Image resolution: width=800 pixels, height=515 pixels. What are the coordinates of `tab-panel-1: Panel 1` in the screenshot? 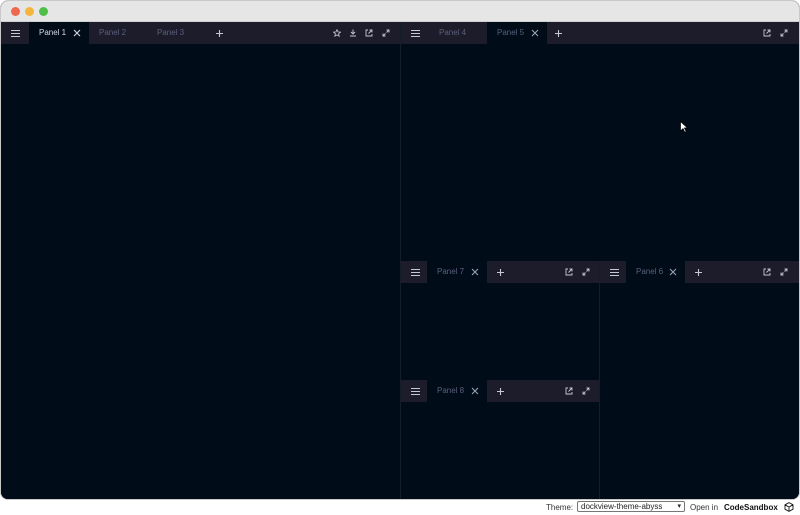 It's located at (59, 33).